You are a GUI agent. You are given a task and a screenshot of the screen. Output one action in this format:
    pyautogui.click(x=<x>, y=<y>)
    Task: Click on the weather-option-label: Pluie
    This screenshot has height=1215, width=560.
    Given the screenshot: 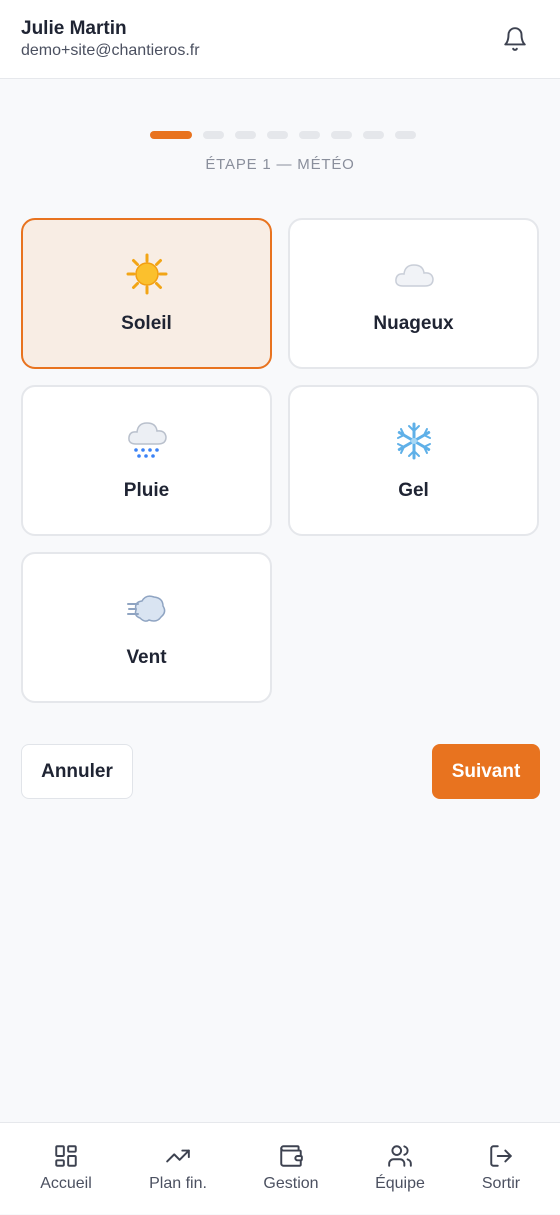 What is the action you would take?
    pyautogui.click(x=146, y=490)
    